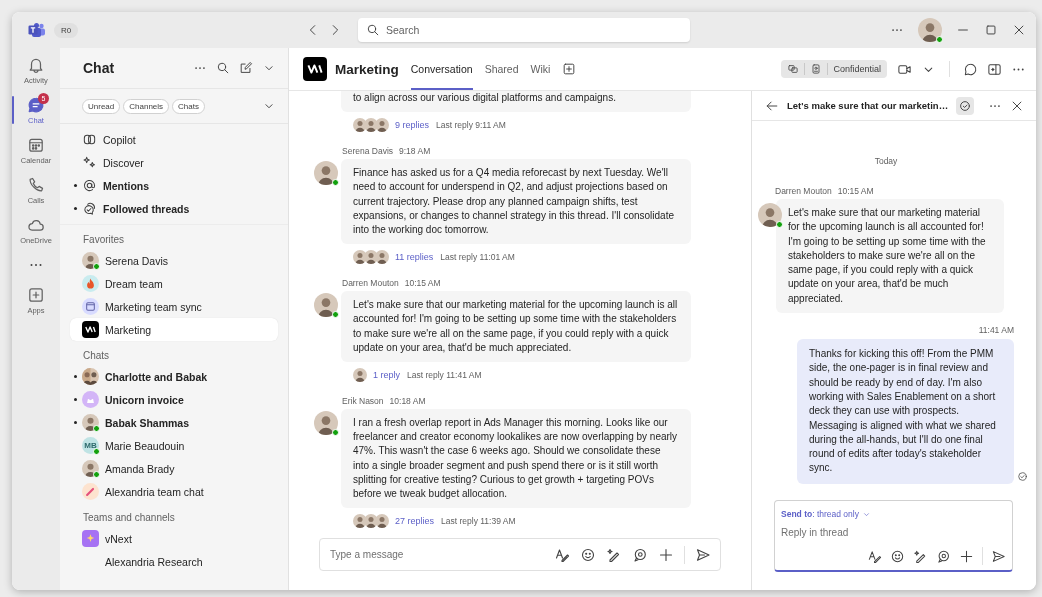 Image resolution: width=1042 pixels, height=597 pixels. Describe the element at coordinates (169, 162) in the screenshot. I see `chat-list-item: Discover` at that location.